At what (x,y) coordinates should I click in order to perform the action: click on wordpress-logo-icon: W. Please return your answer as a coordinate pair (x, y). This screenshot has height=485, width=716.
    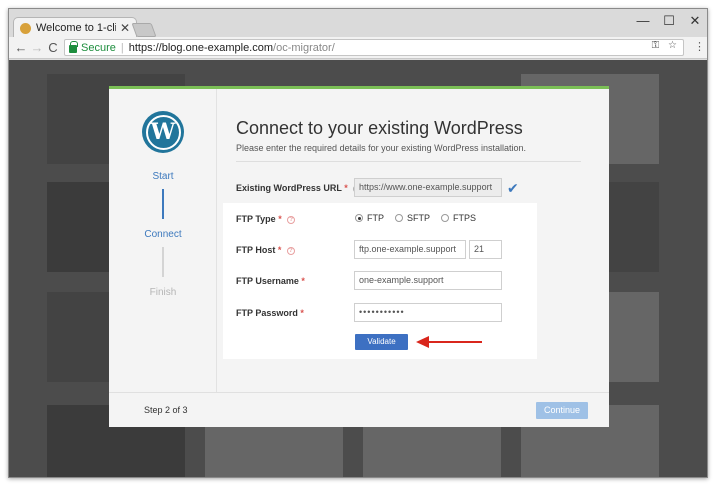
    Looking at the image, I should click on (163, 132).